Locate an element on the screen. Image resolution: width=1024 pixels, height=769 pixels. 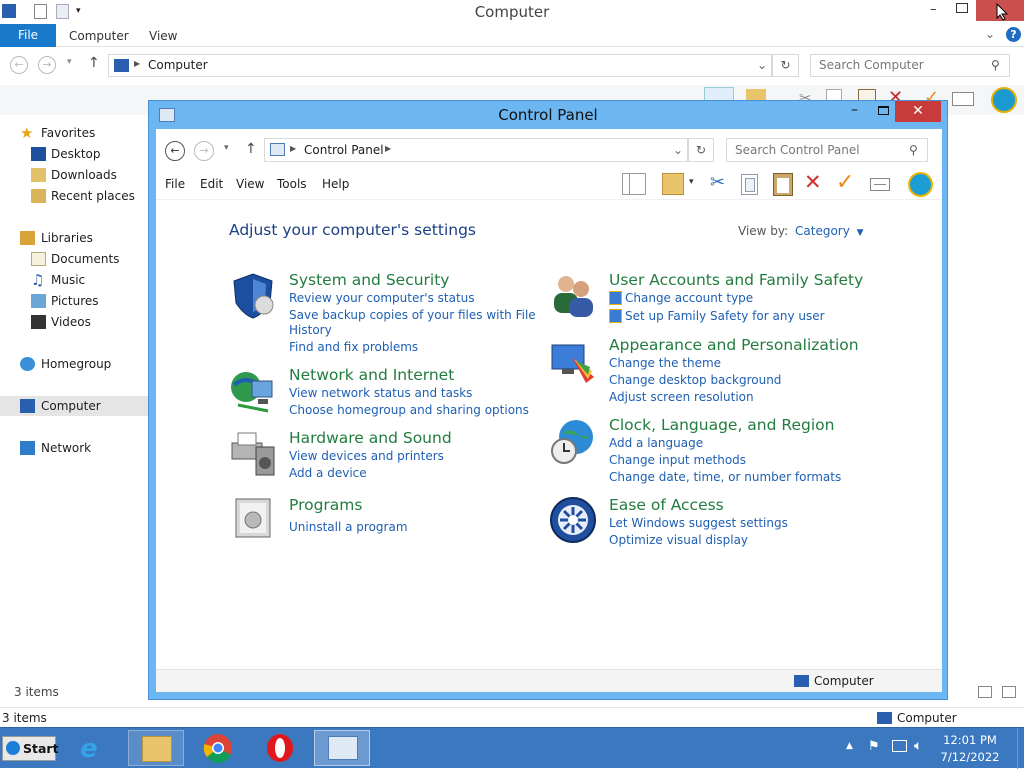
sidebar-item-favorites: ★ Favorites is located at coordinates (74, 133).